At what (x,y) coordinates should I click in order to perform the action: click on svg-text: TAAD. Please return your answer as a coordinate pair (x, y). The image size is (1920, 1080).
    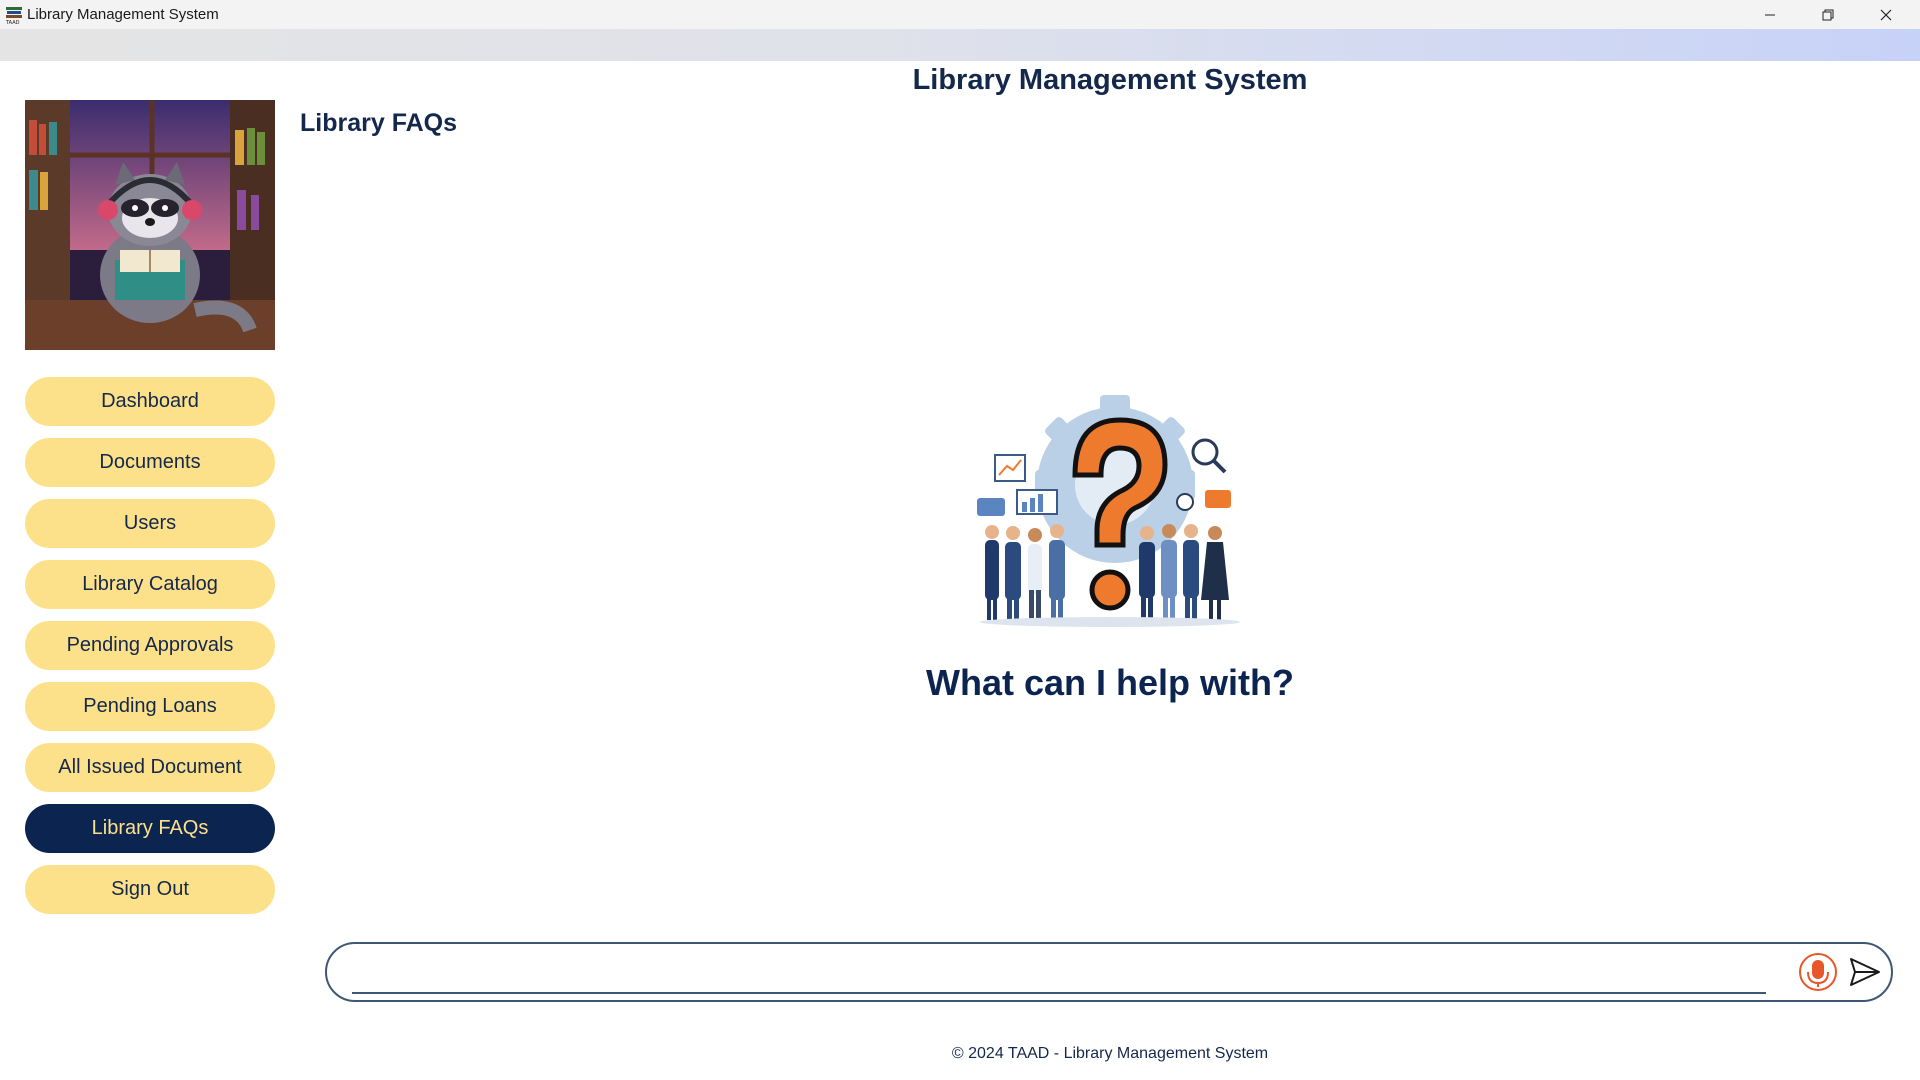
    Looking at the image, I should click on (12, 22).